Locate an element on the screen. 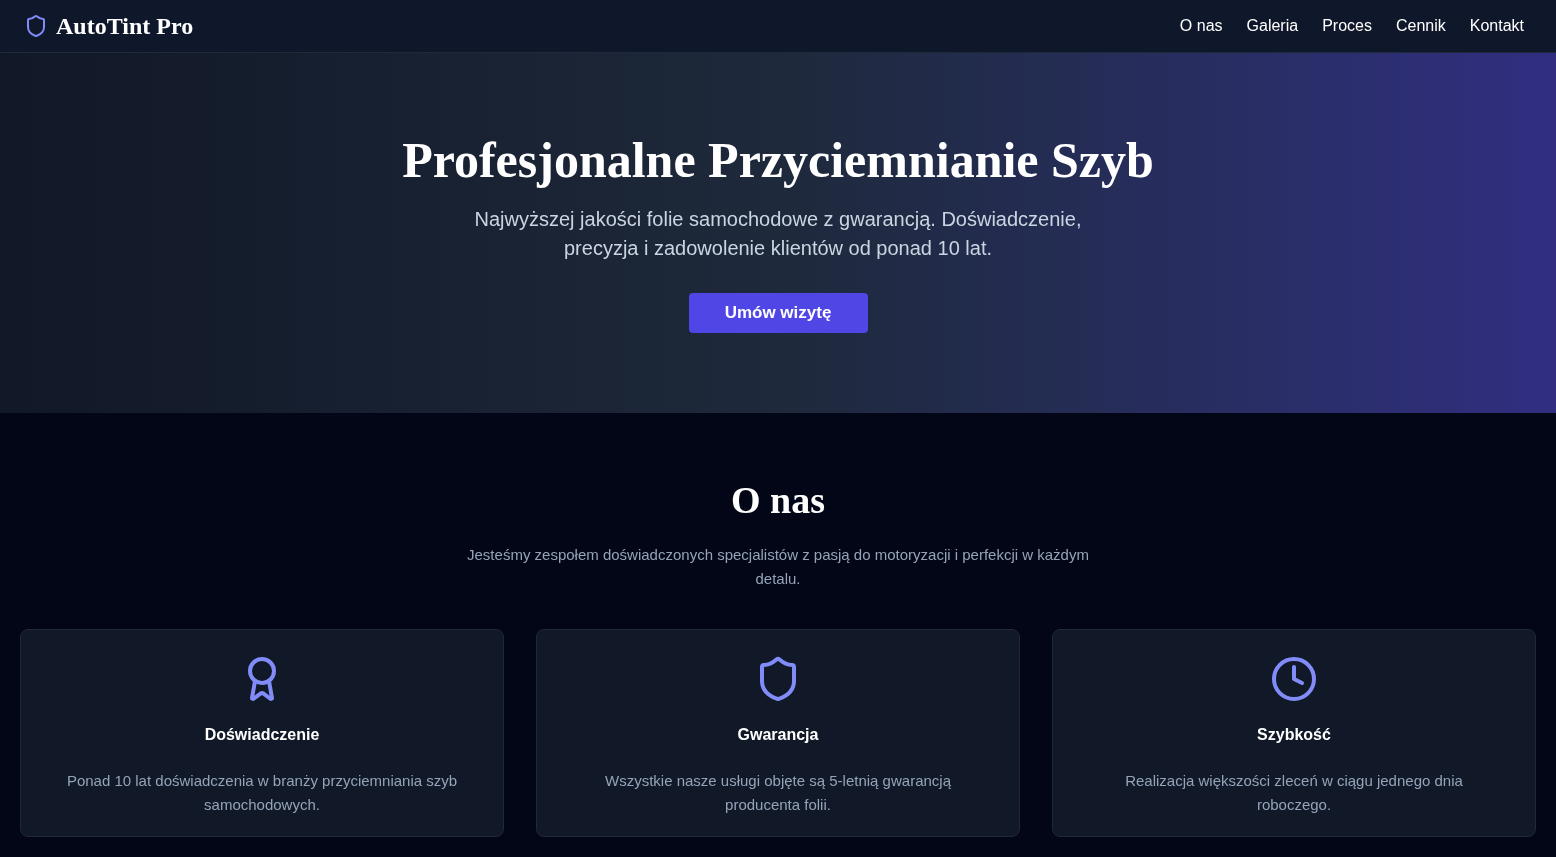 The width and height of the screenshot is (1556, 857). nav-link: Kontakt is located at coordinates (1496, 26).